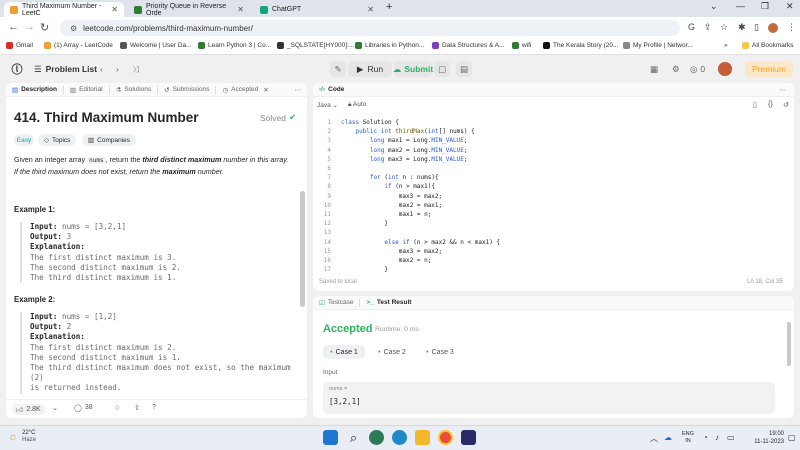  Describe the element at coordinates (327, 105) in the screenshot. I see `language-select: Java ⌄` at that location.